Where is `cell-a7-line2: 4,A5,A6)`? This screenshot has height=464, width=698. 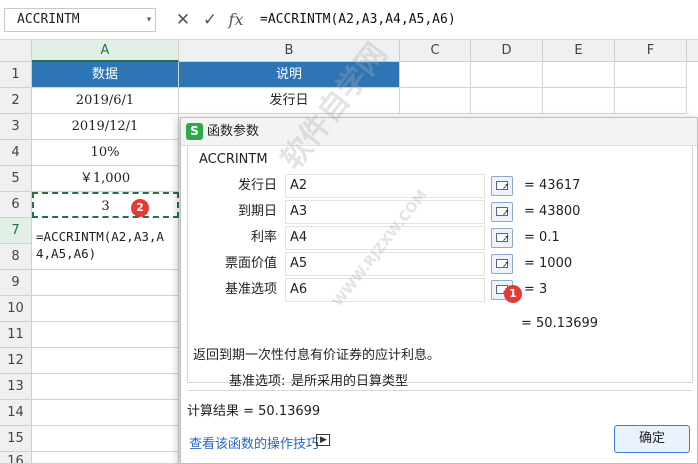
cell-a7-line2: 4,A5,A6) is located at coordinates (66, 253).